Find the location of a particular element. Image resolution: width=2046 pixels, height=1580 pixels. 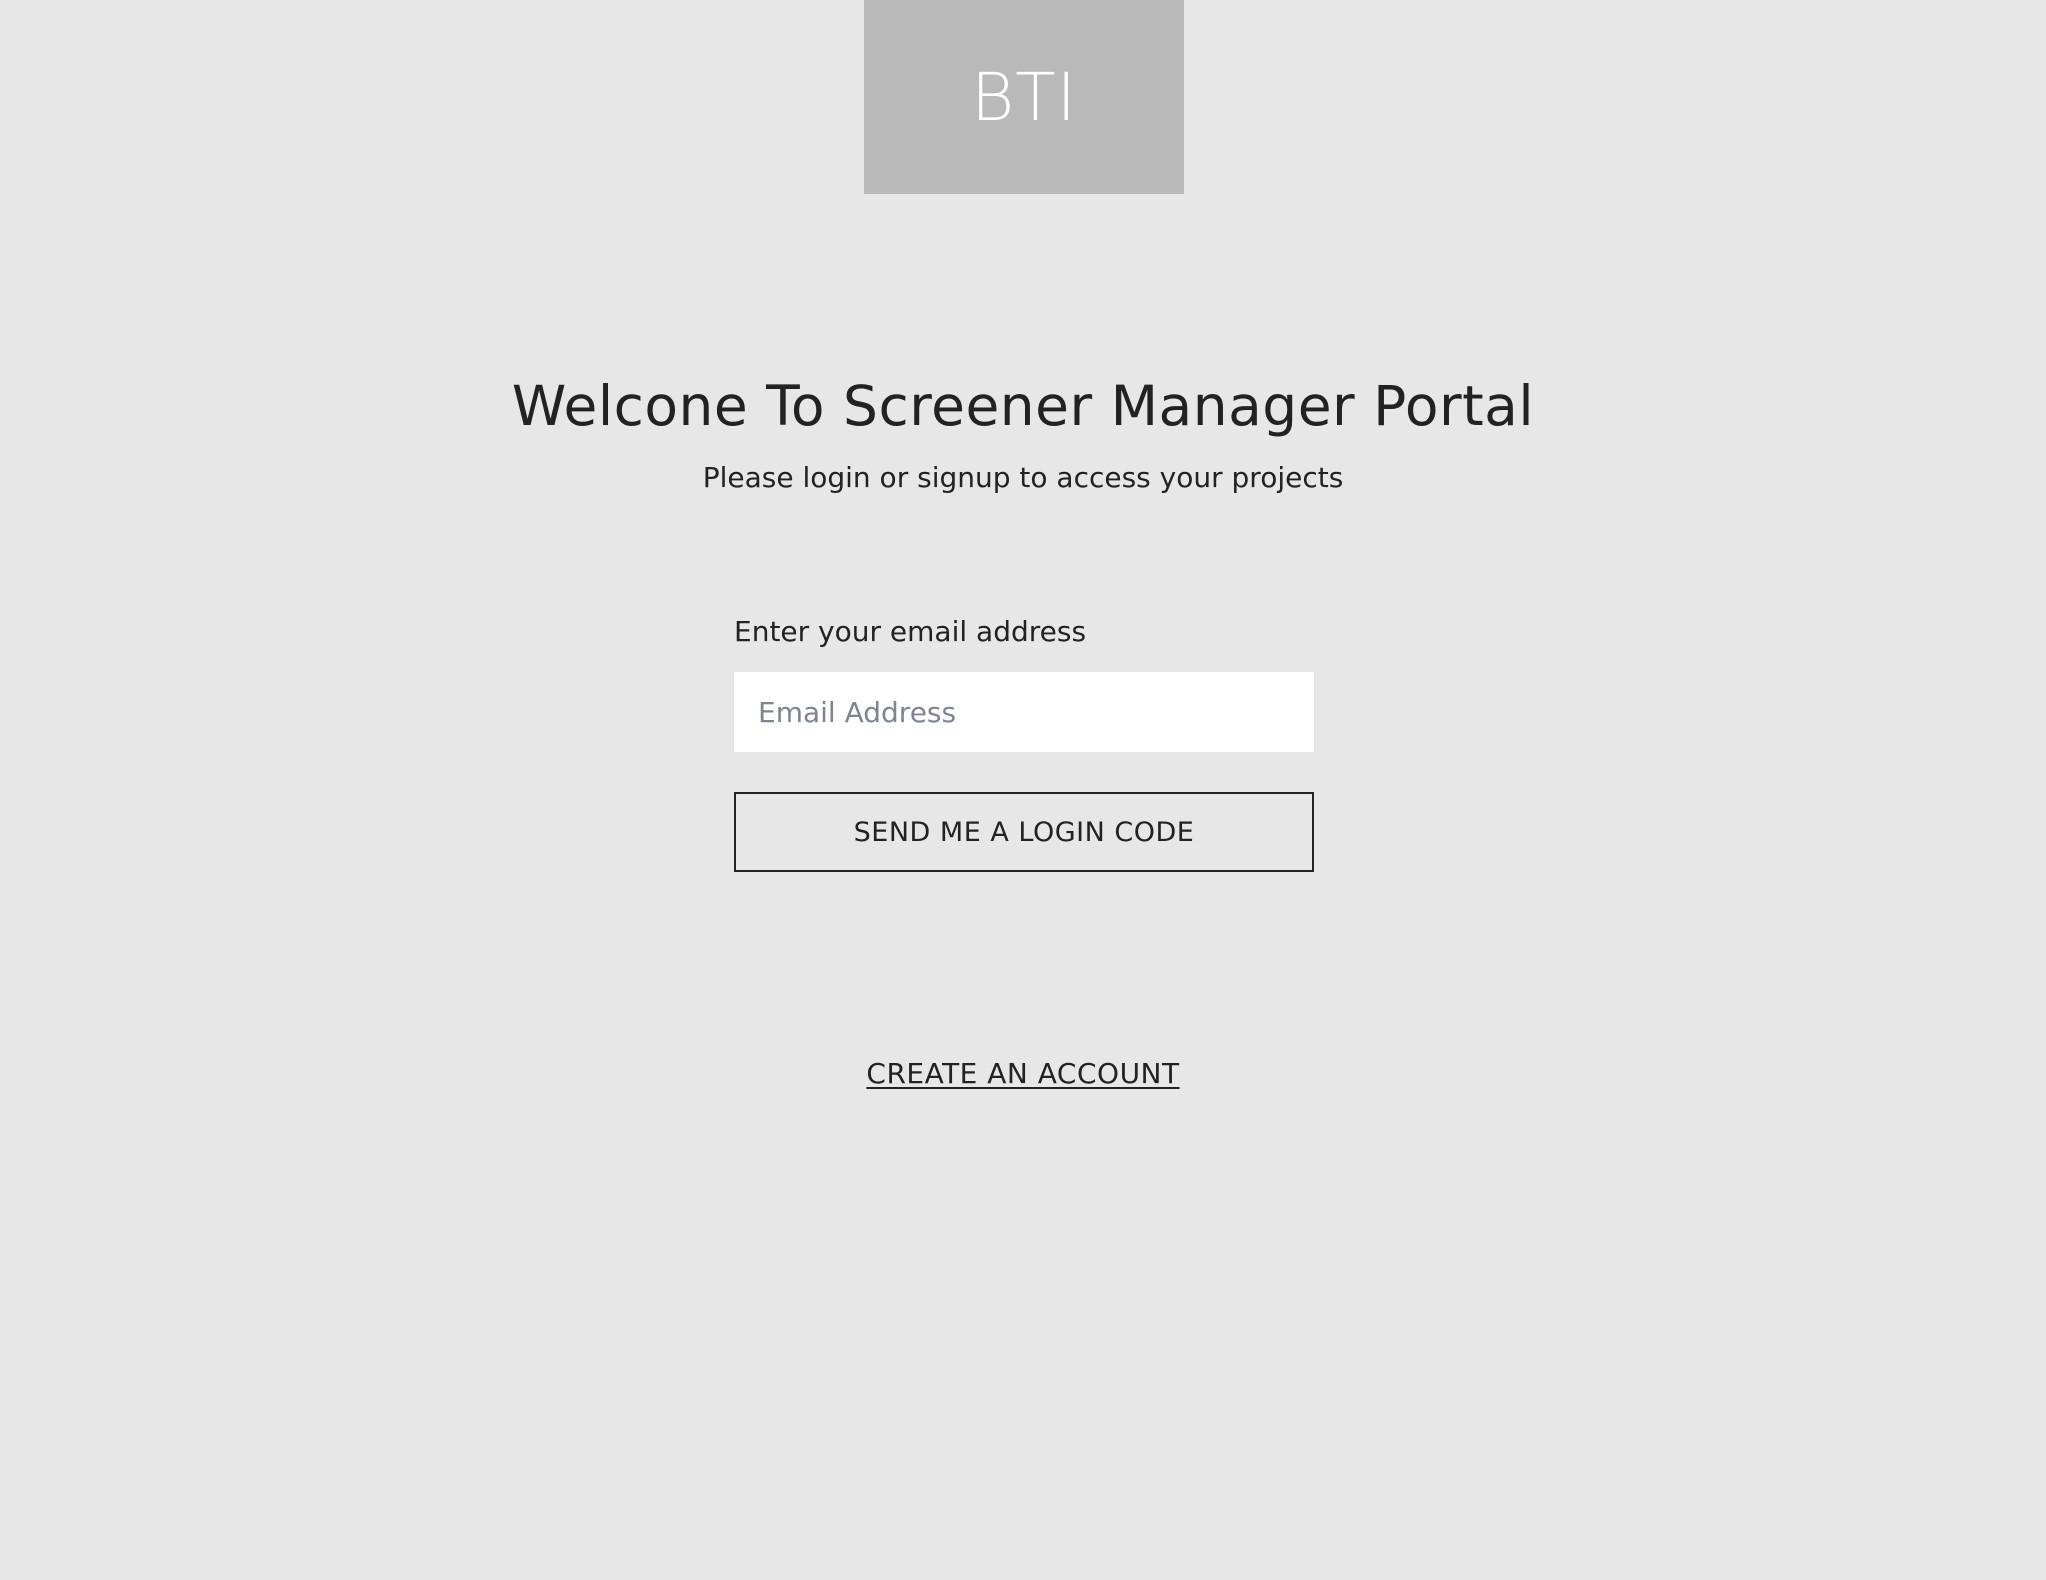

send-login-code-button: SEND ME A LOGIN CODE is located at coordinates (1024, 832).